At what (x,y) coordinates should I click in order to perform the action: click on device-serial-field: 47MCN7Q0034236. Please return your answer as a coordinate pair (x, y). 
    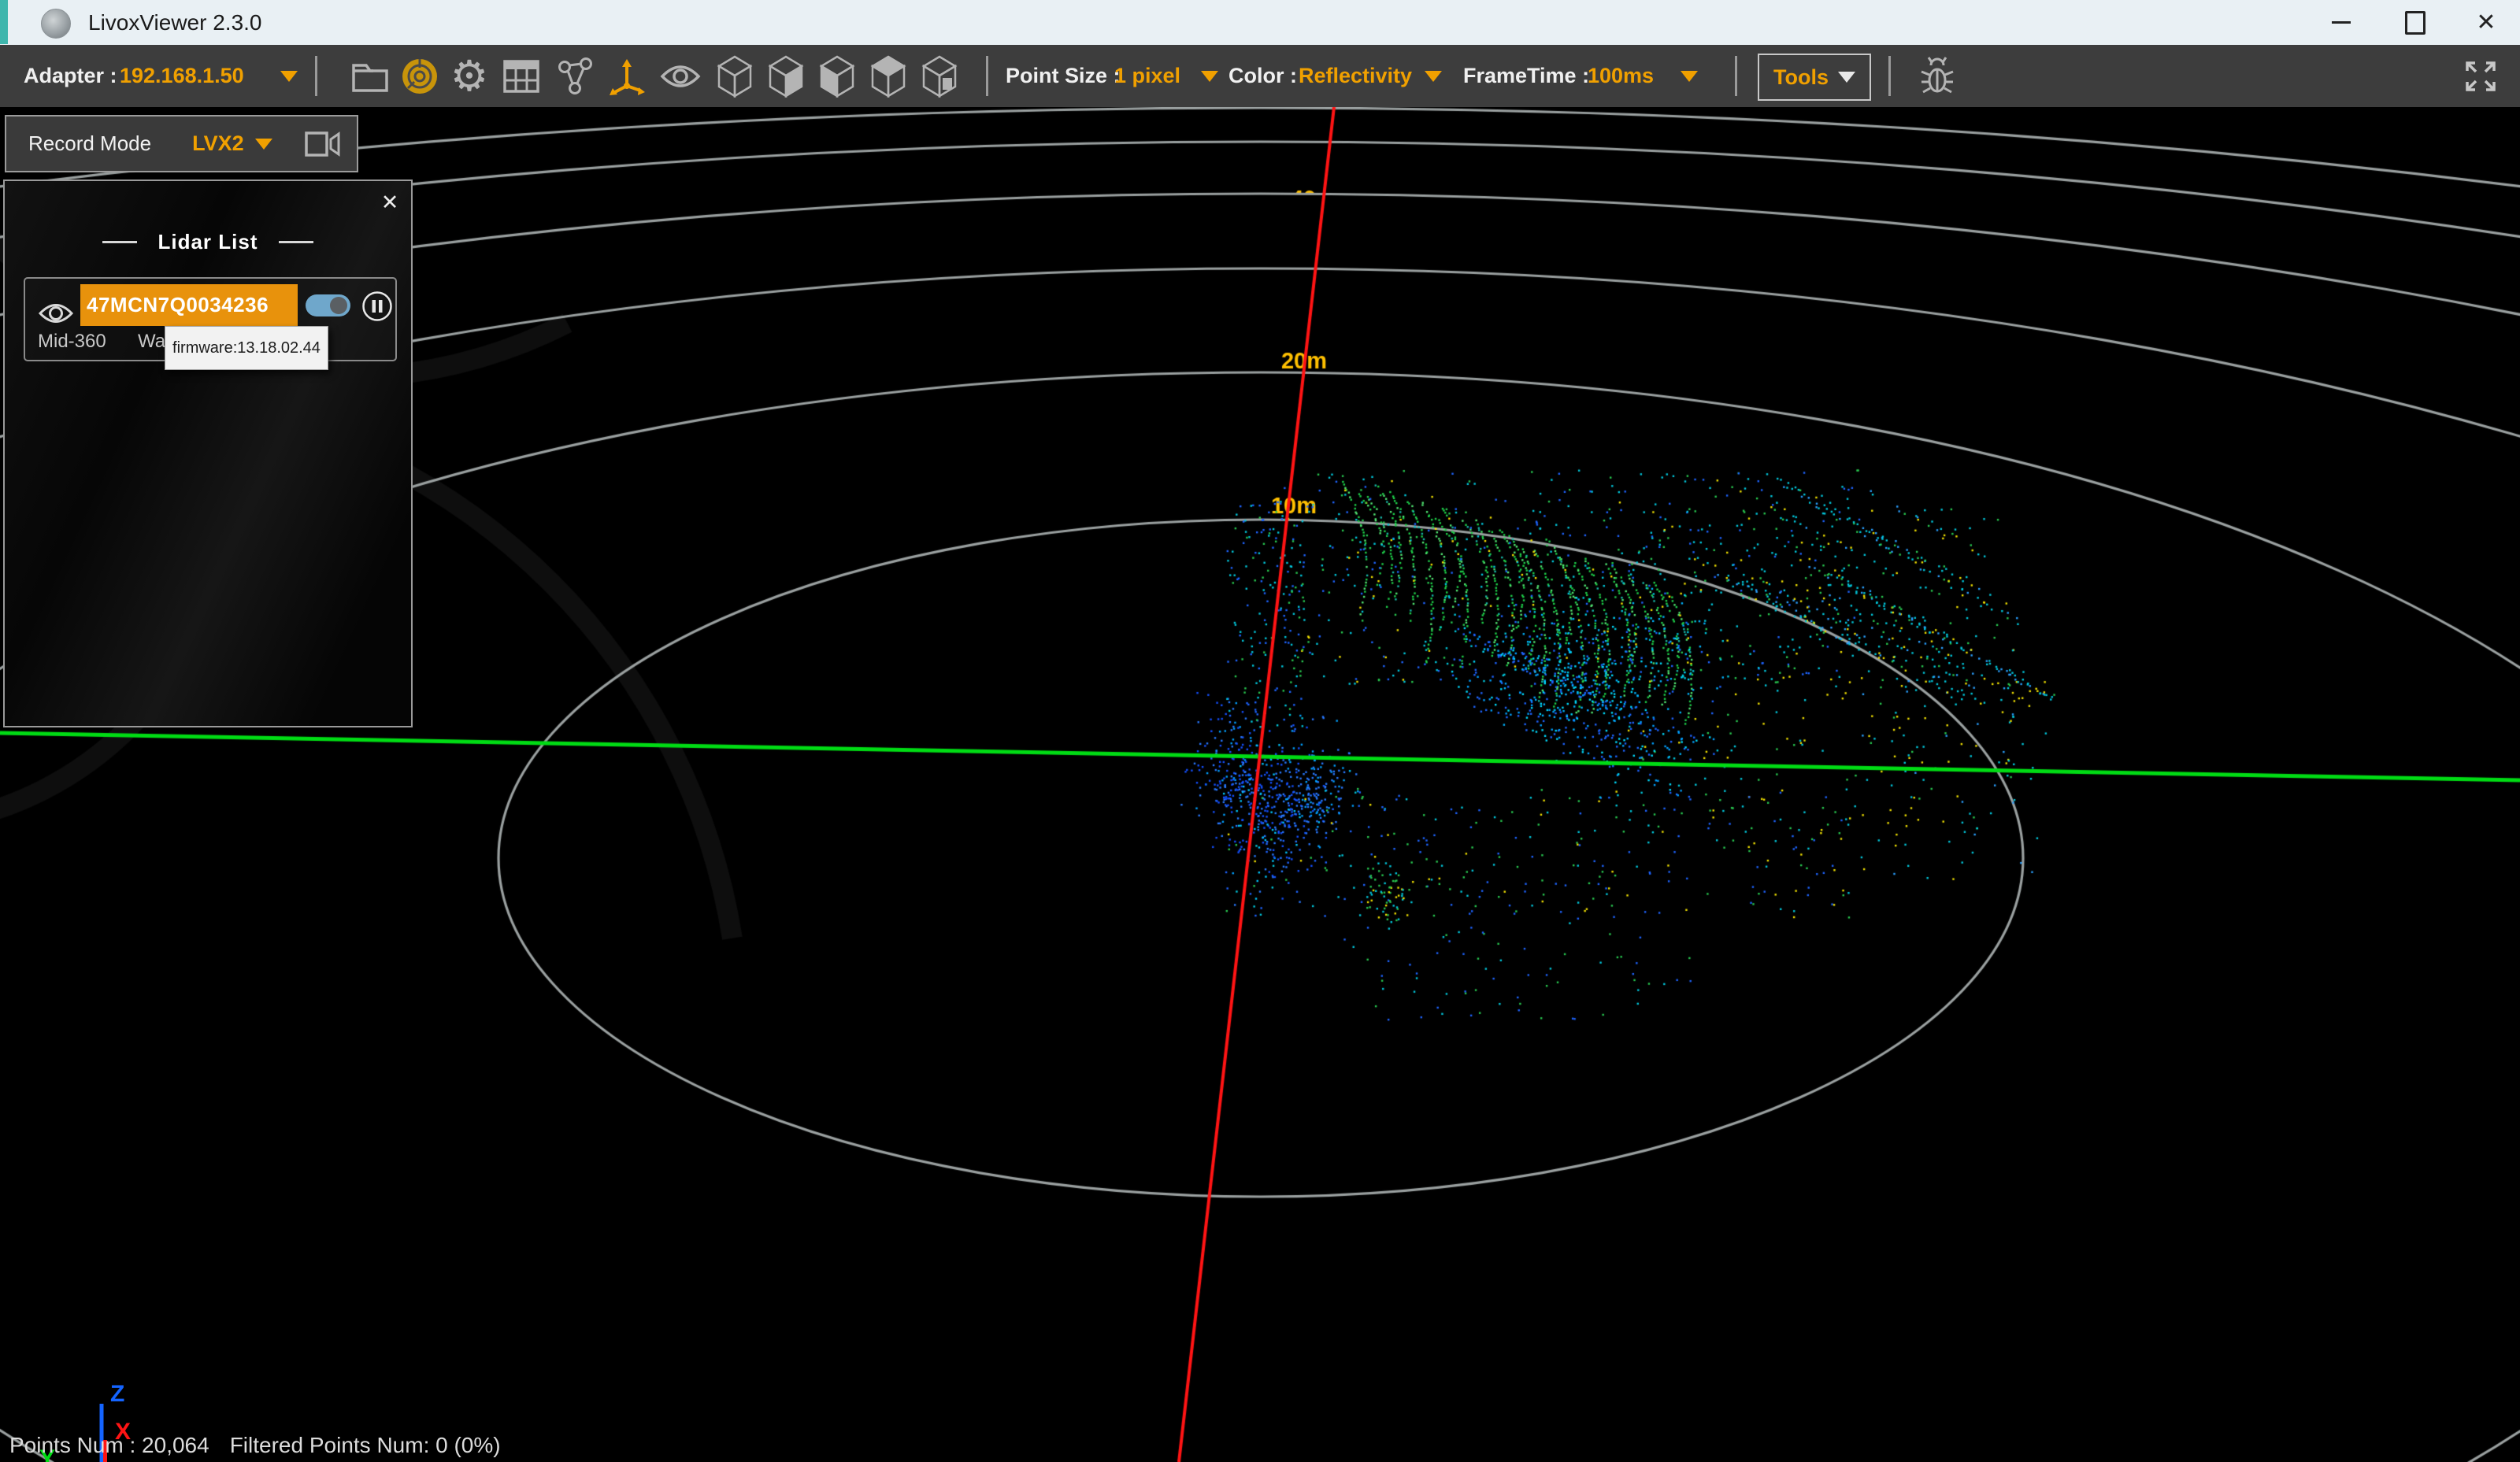
    Looking at the image, I should click on (189, 305).